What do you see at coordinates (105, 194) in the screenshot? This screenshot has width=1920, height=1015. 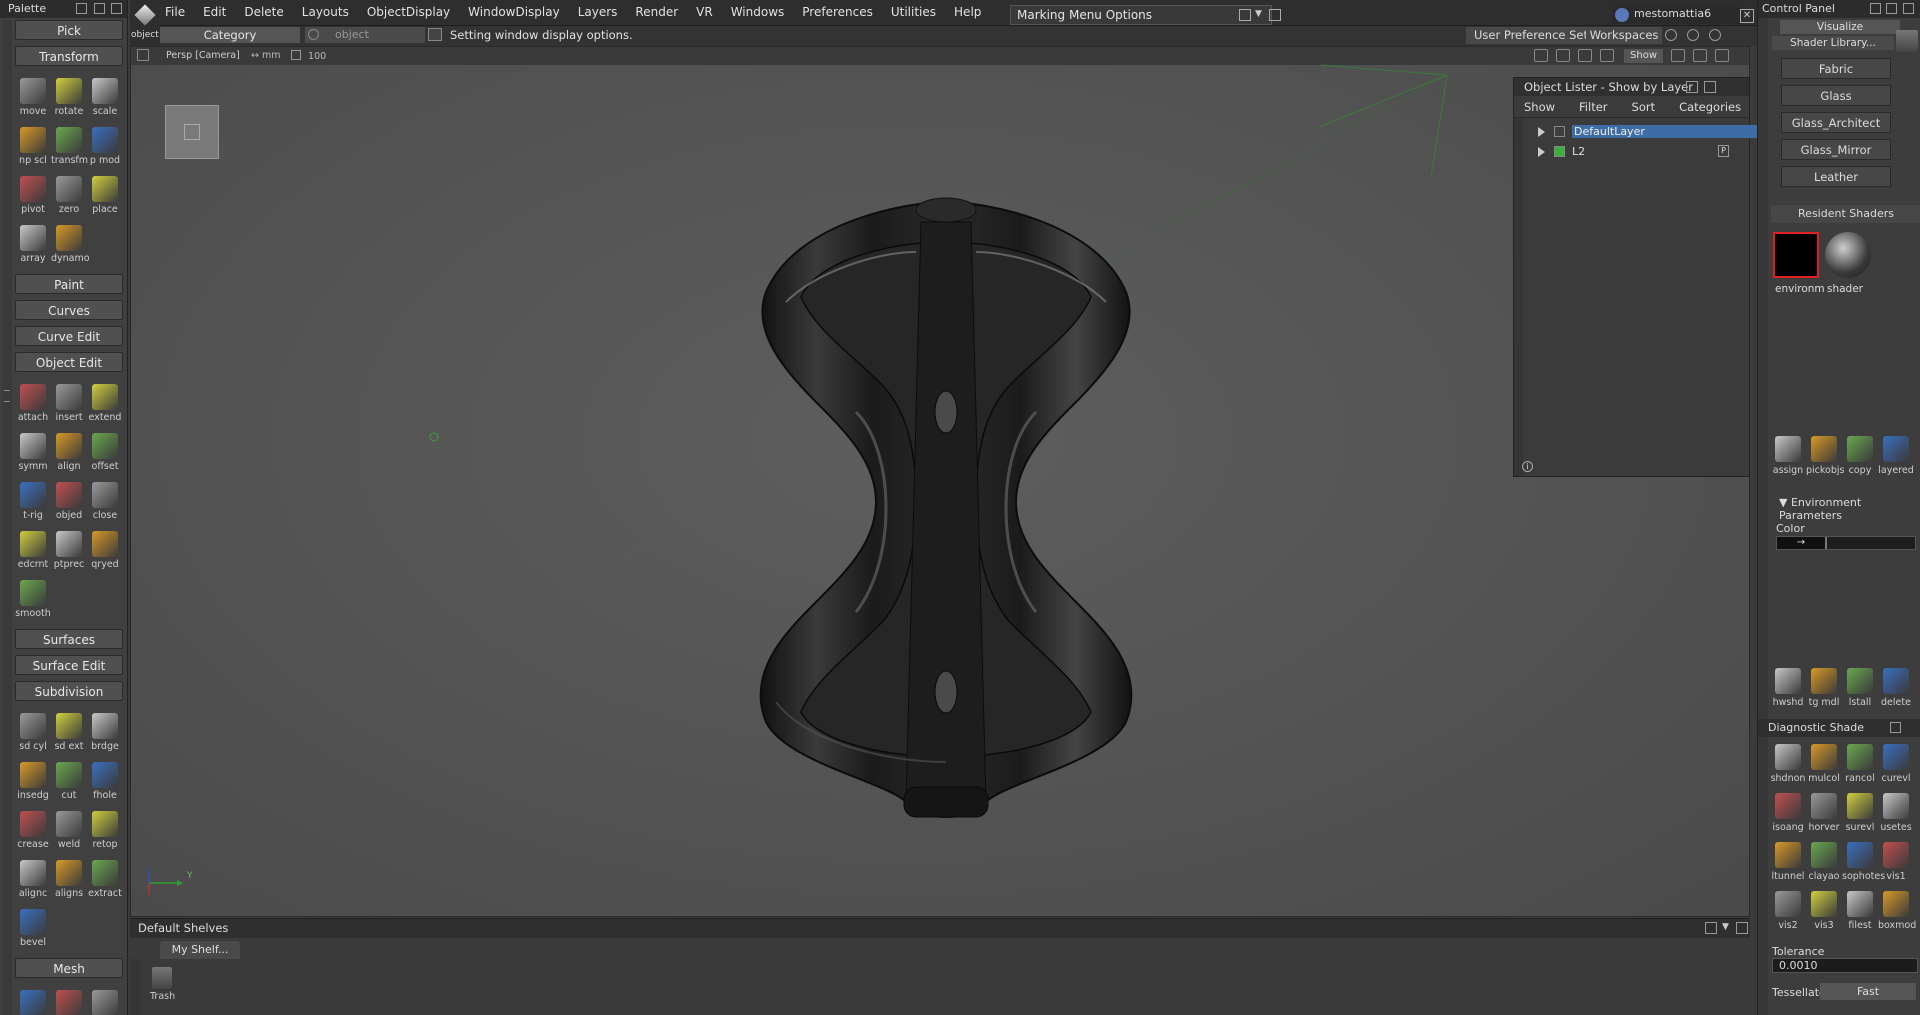 I see `tool-place: place` at bounding box center [105, 194].